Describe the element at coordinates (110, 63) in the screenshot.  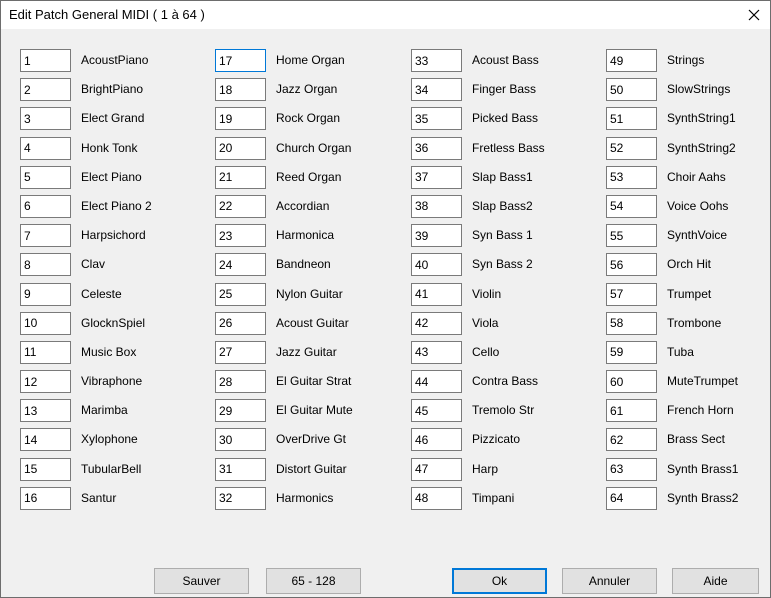
I see `patch-row: AcoustPiano` at that location.